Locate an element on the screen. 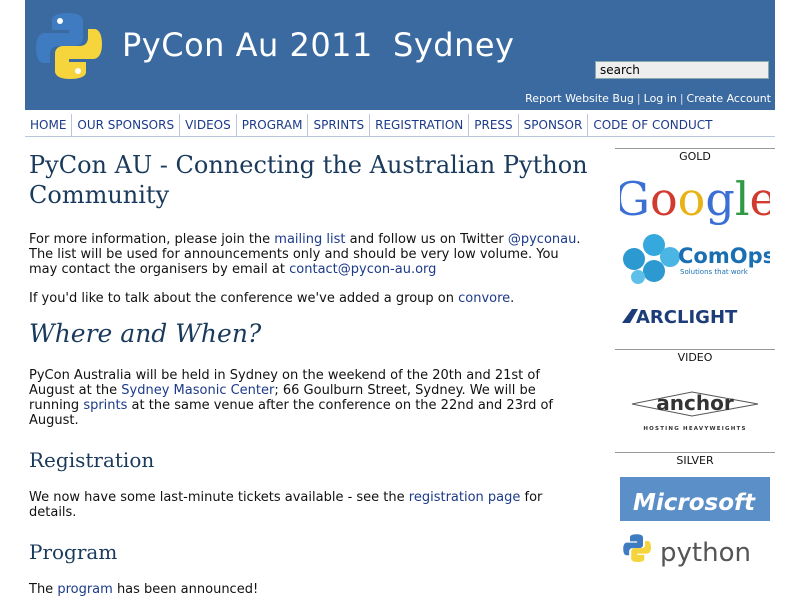 This screenshot has width=800, height=611. text: The is located at coordinates (43, 589).